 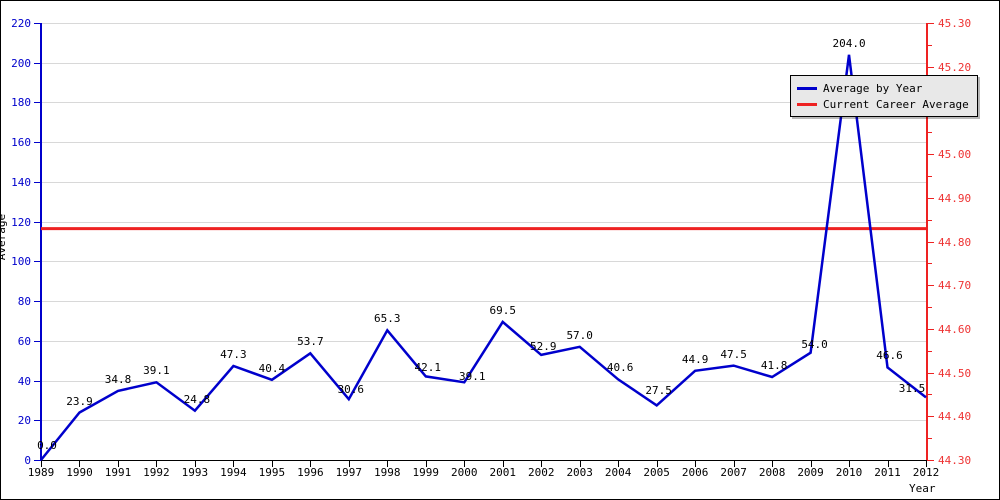 What do you see at coordinates (733, 354) in the screenshot?
I see `data-point-label: 47.5` at bounding box center [733, 354].